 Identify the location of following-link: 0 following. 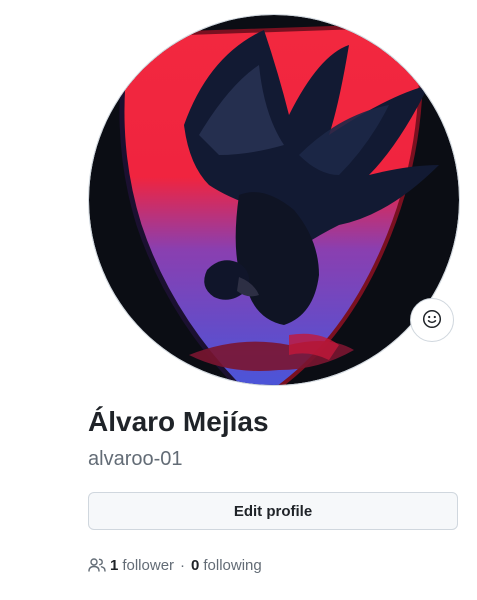
(226, 565).